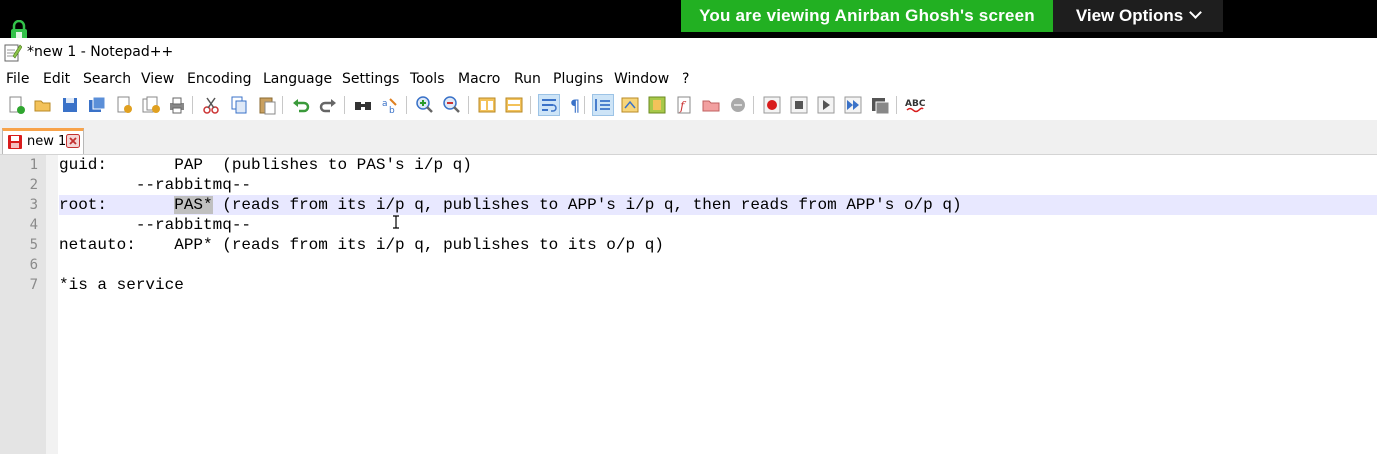  Describe the element at coordinates (121, 285) in the screenshot. I see `code-text: *is a service` at that location.